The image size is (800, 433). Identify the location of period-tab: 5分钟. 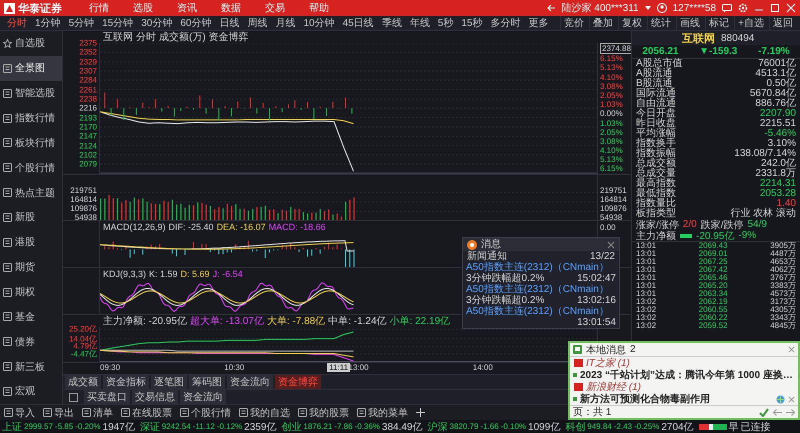
(82, 23).